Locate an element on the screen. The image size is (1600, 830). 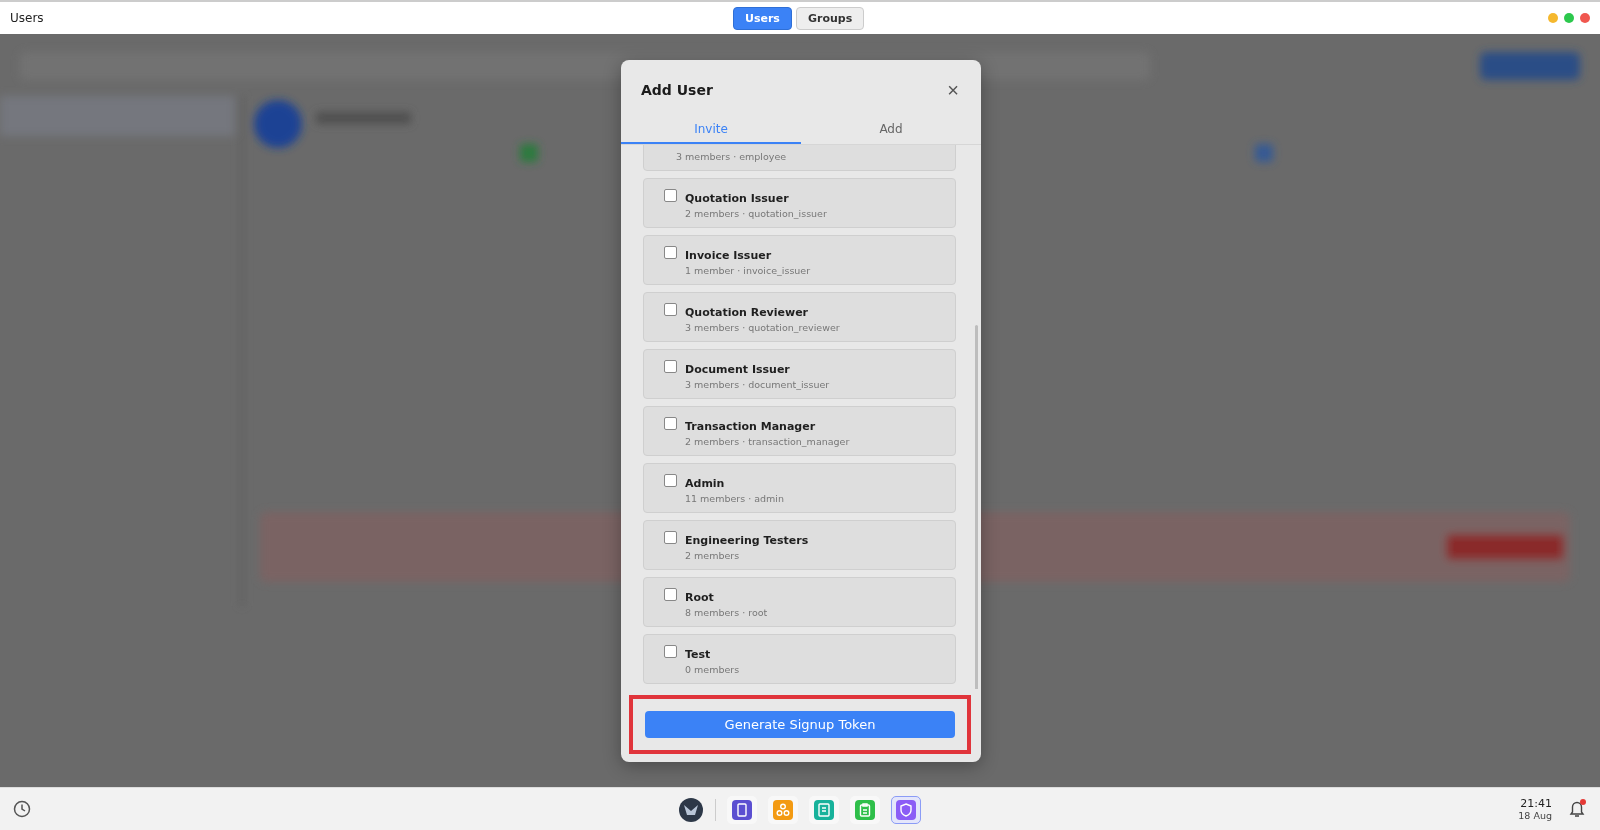
nodes-app-icon is located at coordinates (783, 810).